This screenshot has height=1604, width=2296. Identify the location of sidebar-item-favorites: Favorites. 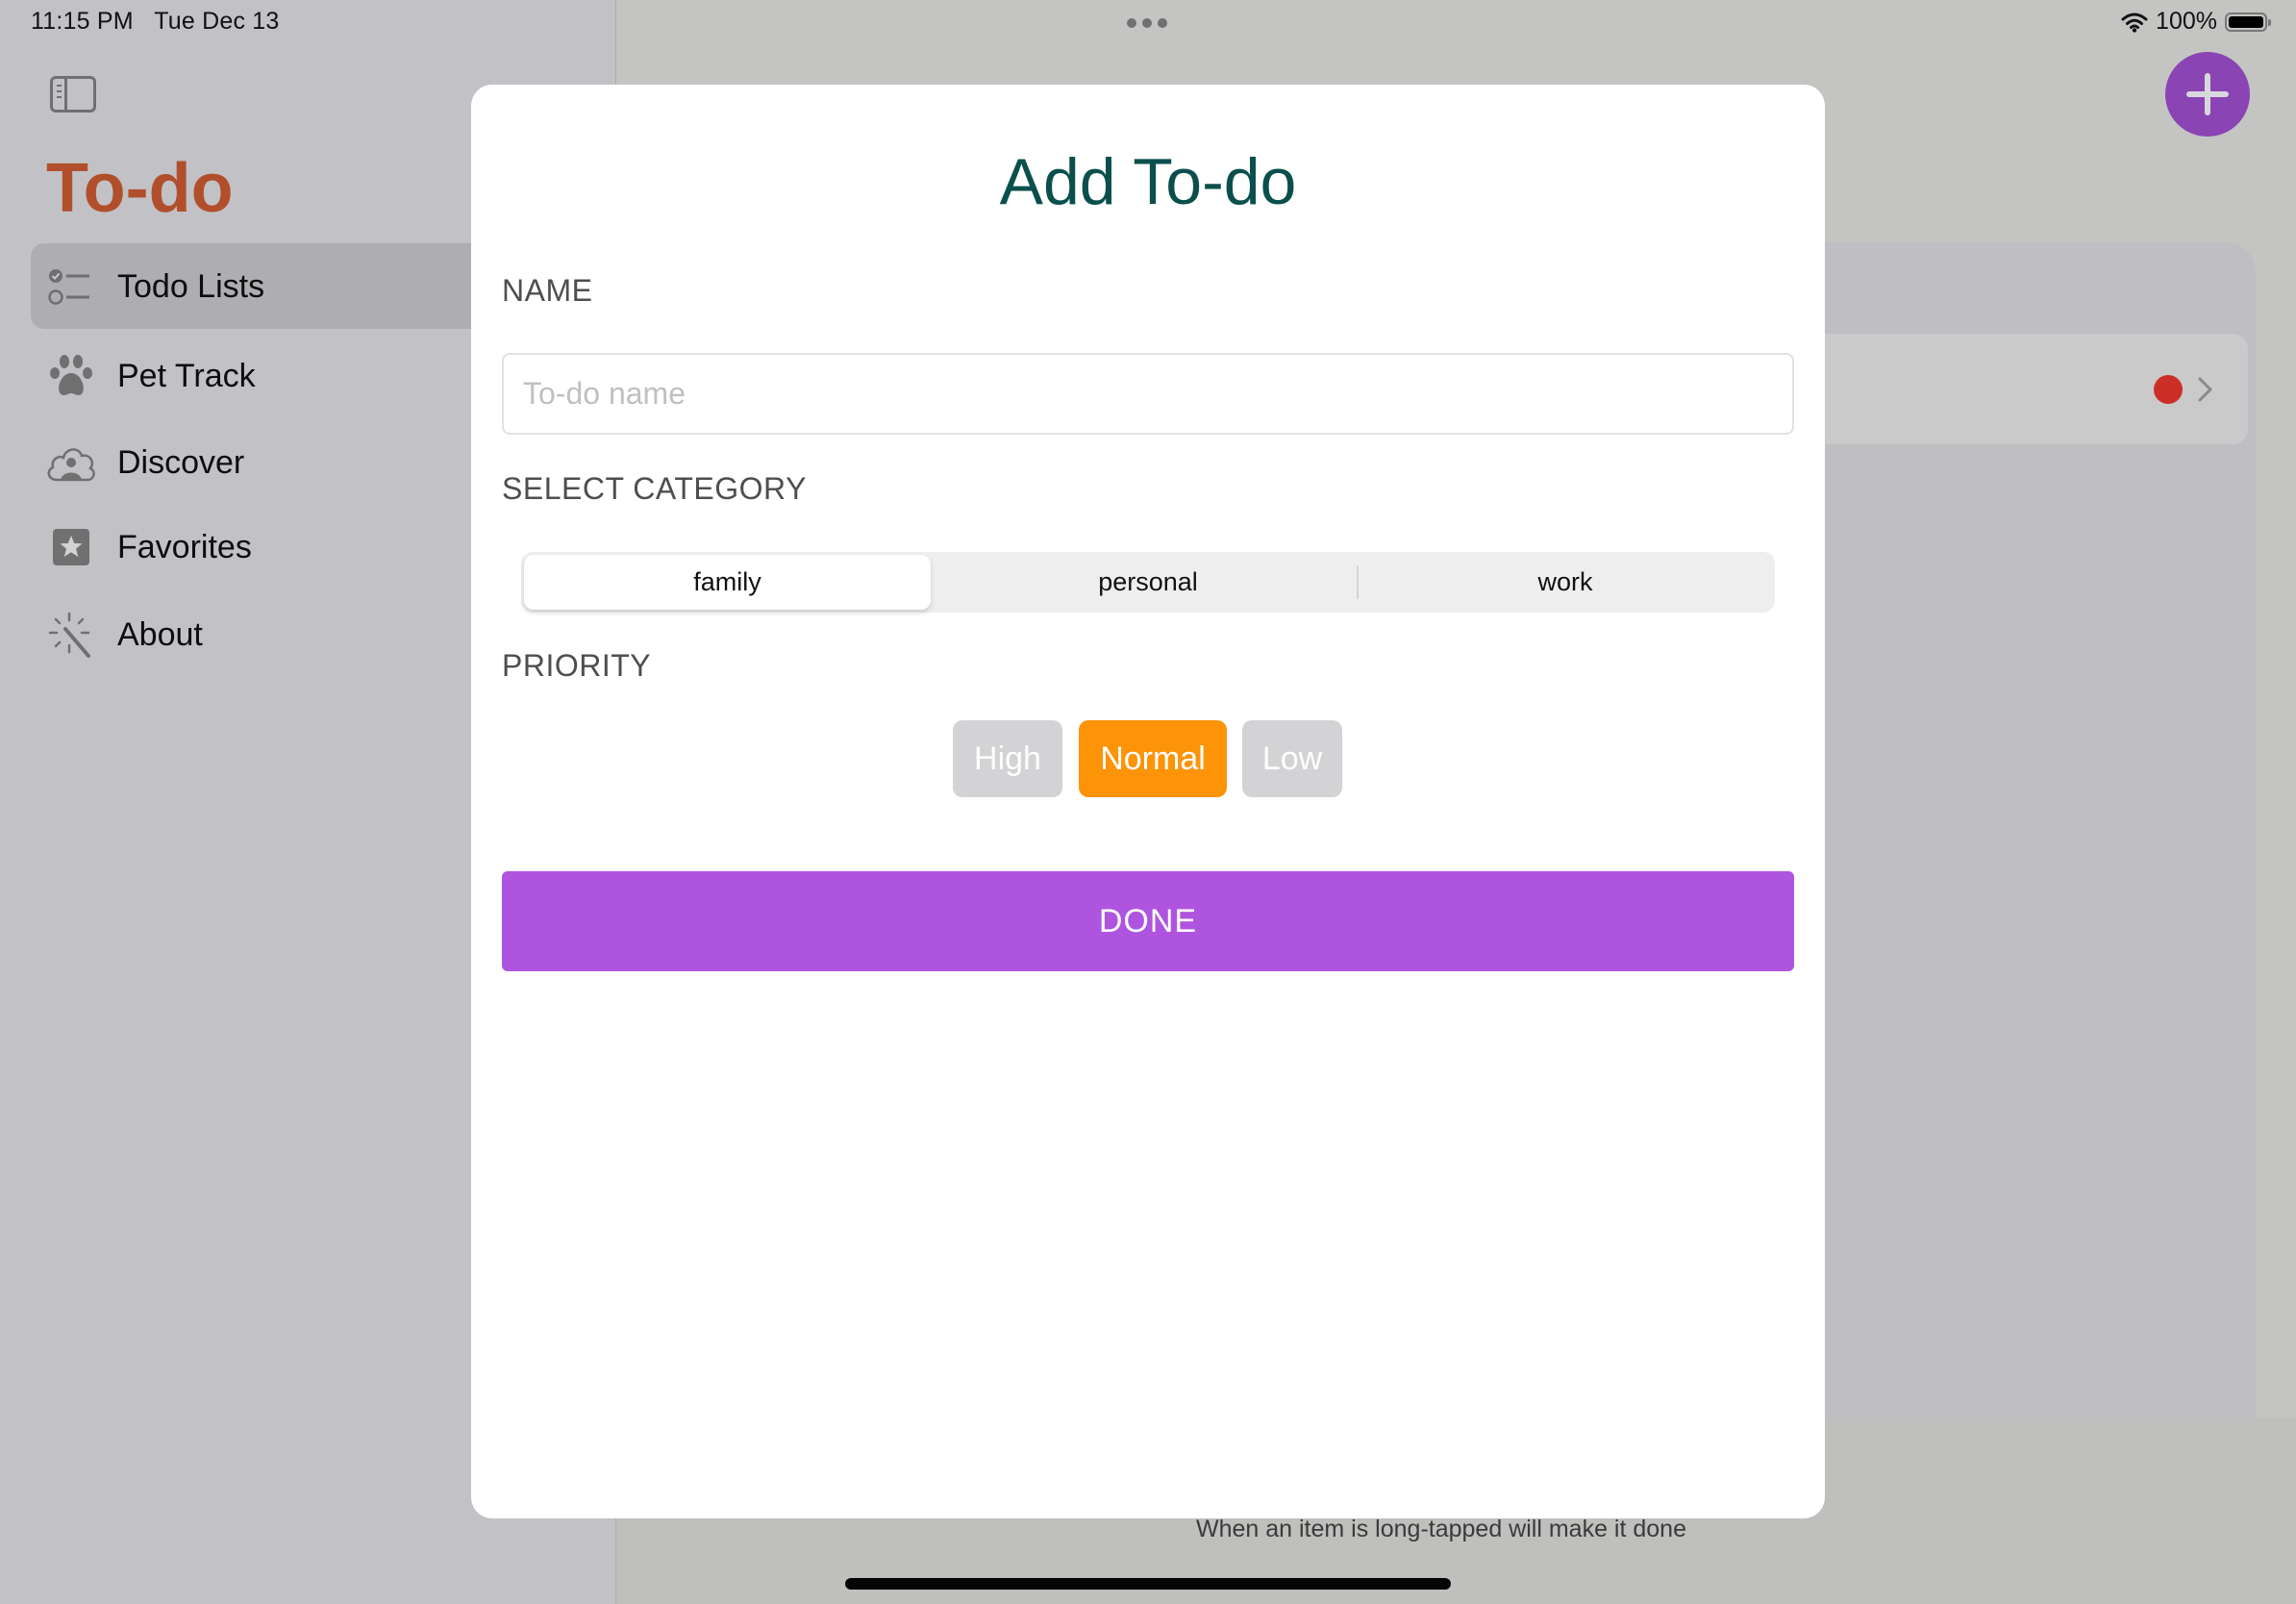
(148, 547).